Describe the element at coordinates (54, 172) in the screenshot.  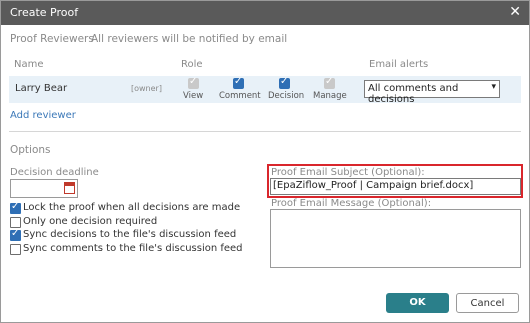
I see `decision-deadline-label: Decision deadline` at that location.